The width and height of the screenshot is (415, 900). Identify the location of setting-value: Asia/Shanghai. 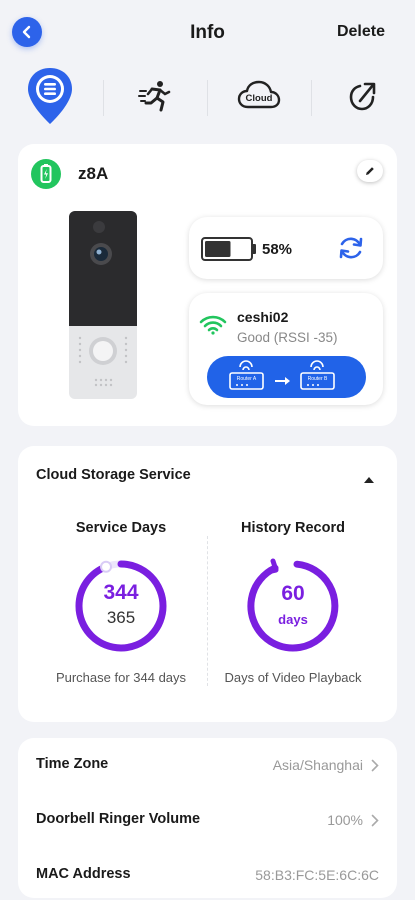
(317, 765).